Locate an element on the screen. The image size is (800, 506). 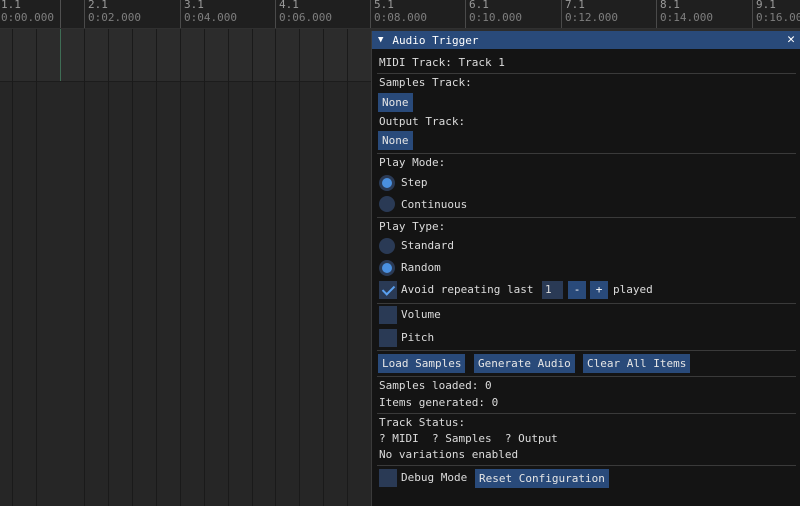
play-mode-step-radio is located at coordinates (387, 183).